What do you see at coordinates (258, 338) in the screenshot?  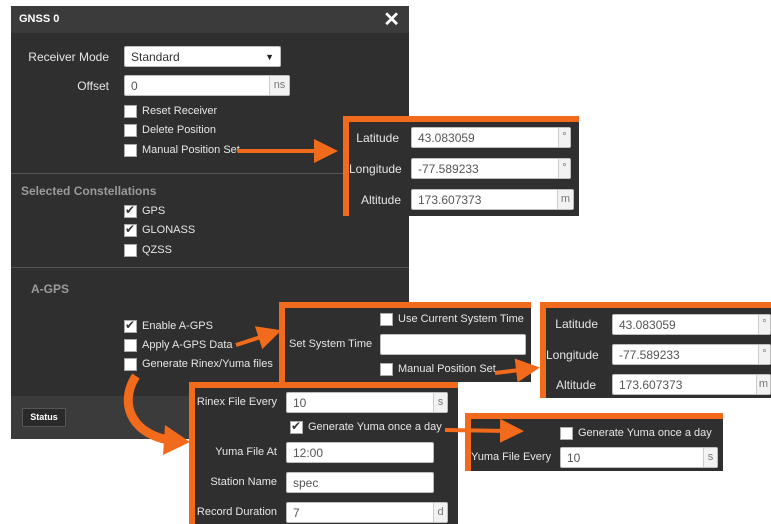 I see `arrow-to-system-time` at bounding box center [258, 338].